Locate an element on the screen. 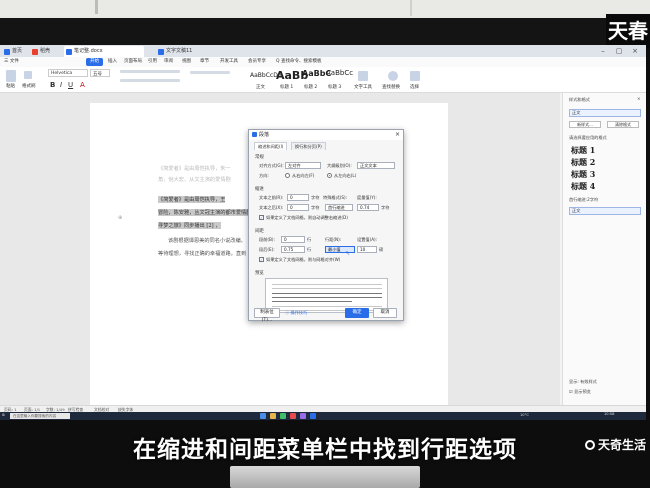 This screenshot has width=650, height=488. grid-align-checkbox: ✓ is located at coordinates (261, 259).